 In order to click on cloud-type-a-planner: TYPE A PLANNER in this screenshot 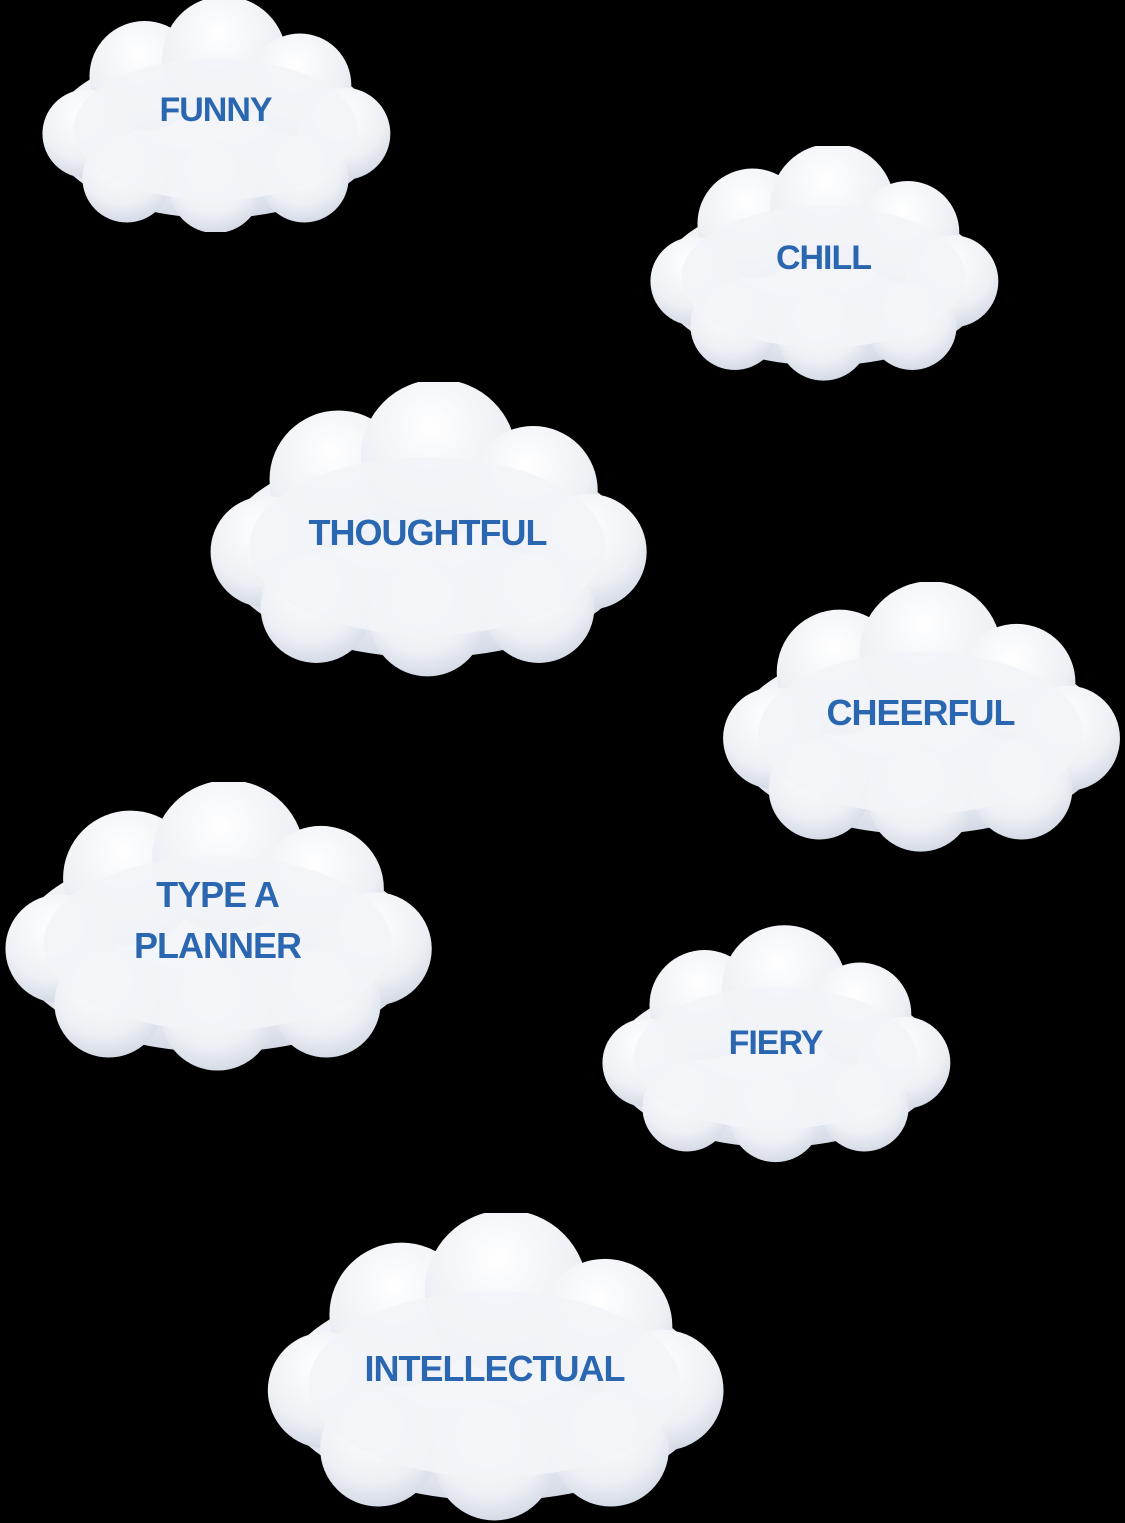, I will do `click(217, 927)`.